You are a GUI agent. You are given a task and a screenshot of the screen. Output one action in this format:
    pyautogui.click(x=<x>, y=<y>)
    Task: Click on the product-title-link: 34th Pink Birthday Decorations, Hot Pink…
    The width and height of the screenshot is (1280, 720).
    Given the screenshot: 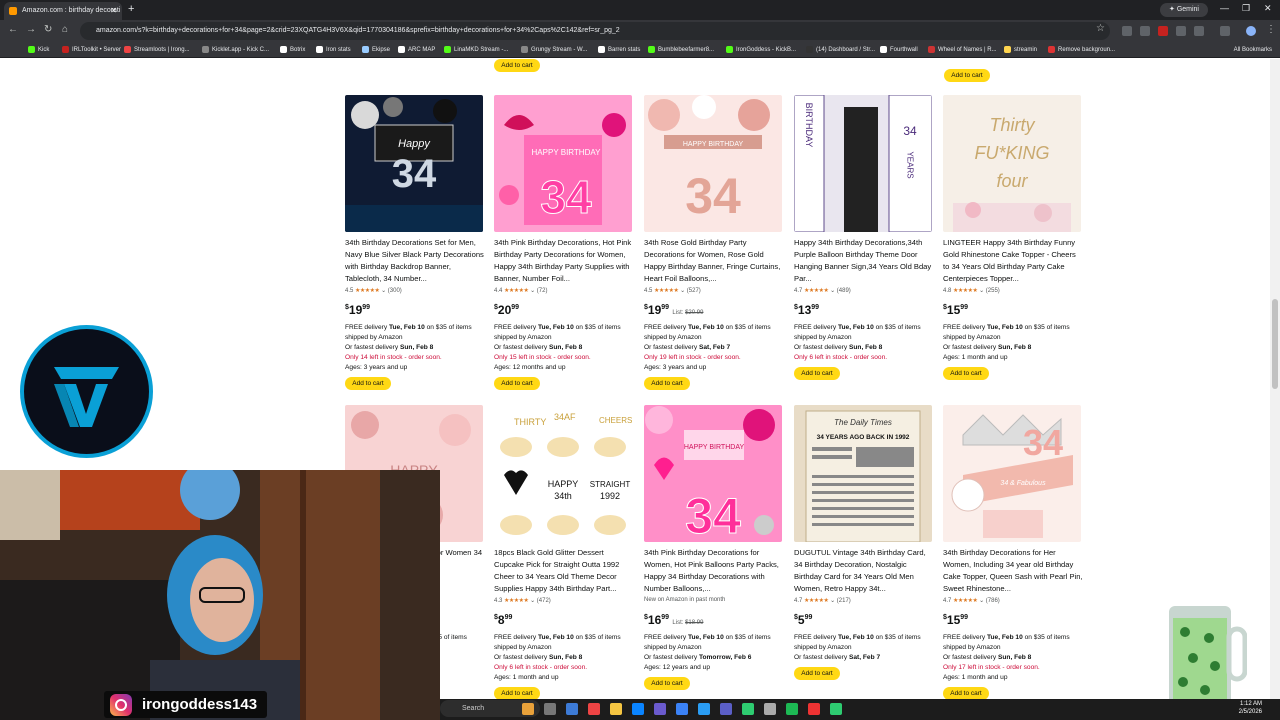 What is the action you would take?
    pyautogui.click(x=564, y=261)
    